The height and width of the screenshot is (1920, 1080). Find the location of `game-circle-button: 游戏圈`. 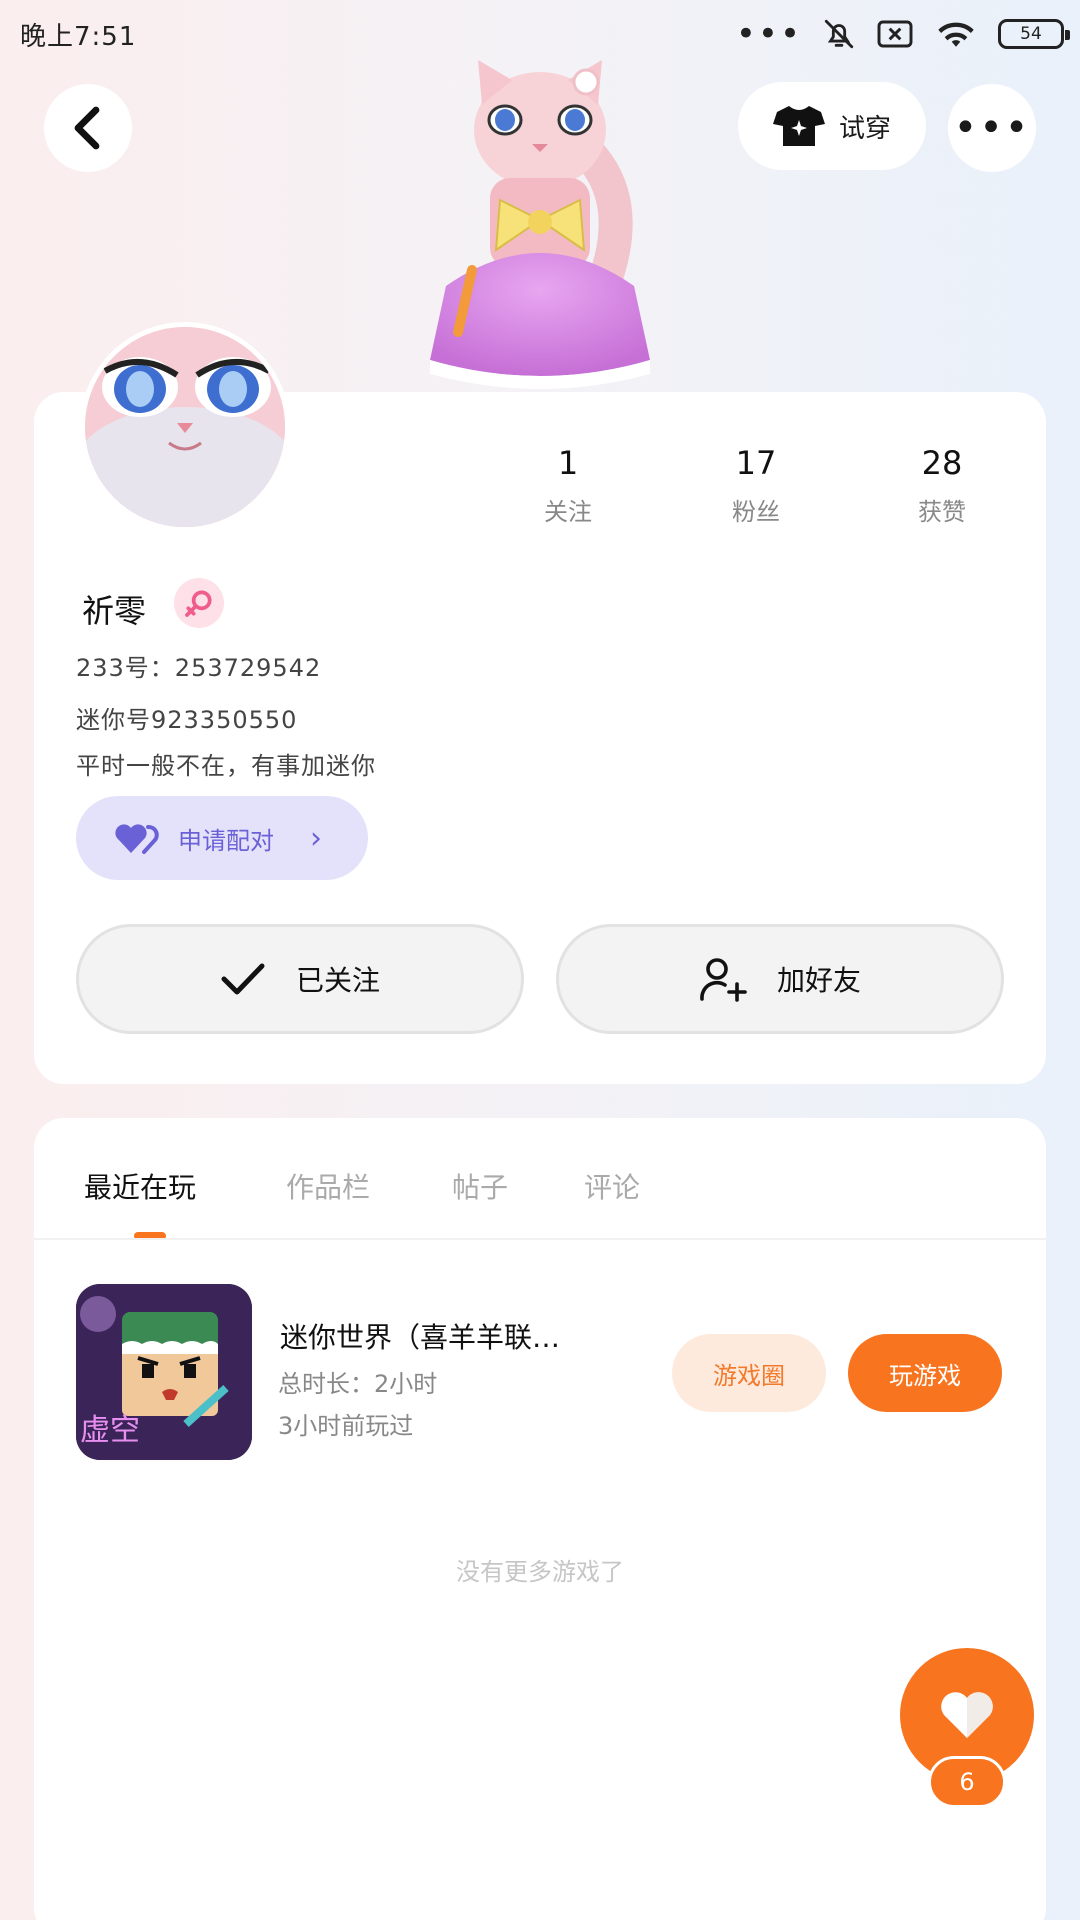

game-circle-button: 游戏圈 is located at coordinates (749, 1373).